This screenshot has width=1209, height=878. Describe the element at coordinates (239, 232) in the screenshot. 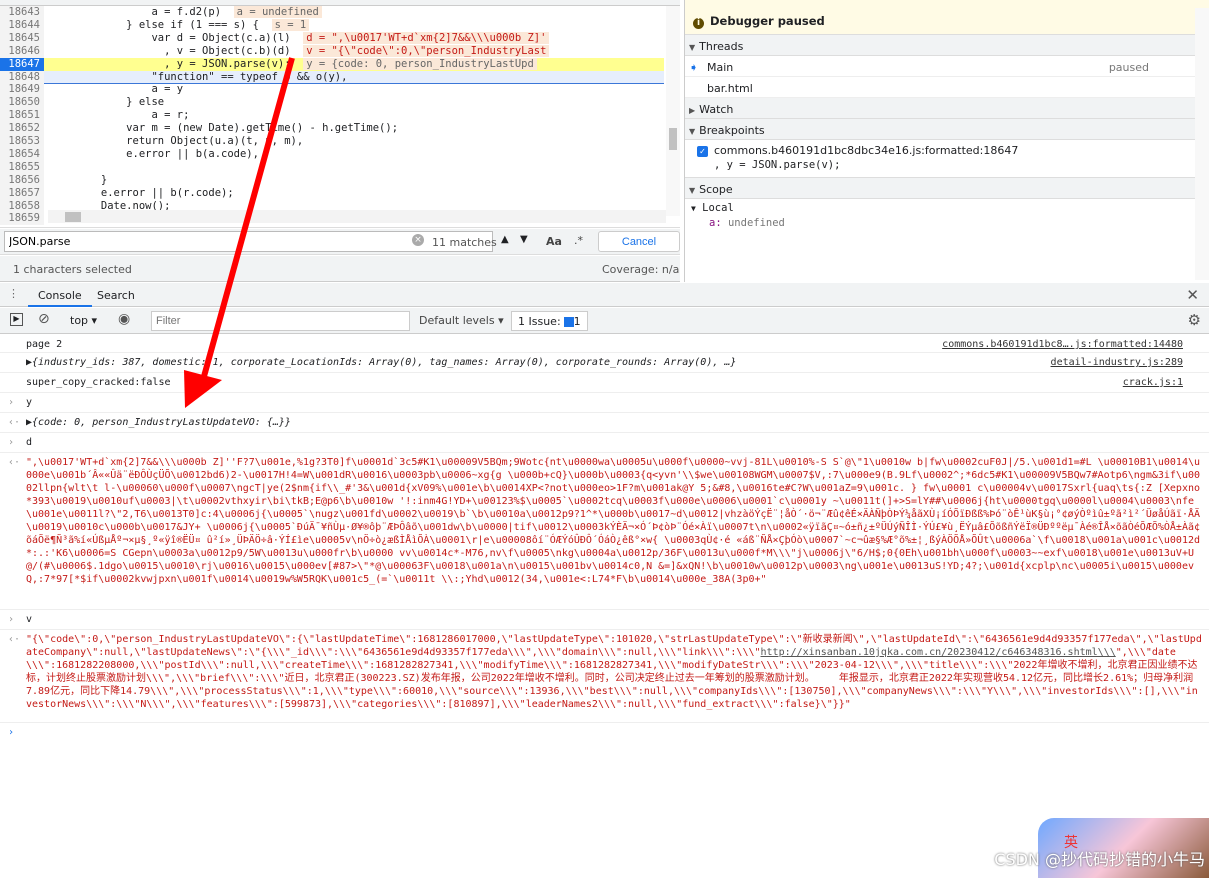

I see `red-annotation-arrow` at that location.